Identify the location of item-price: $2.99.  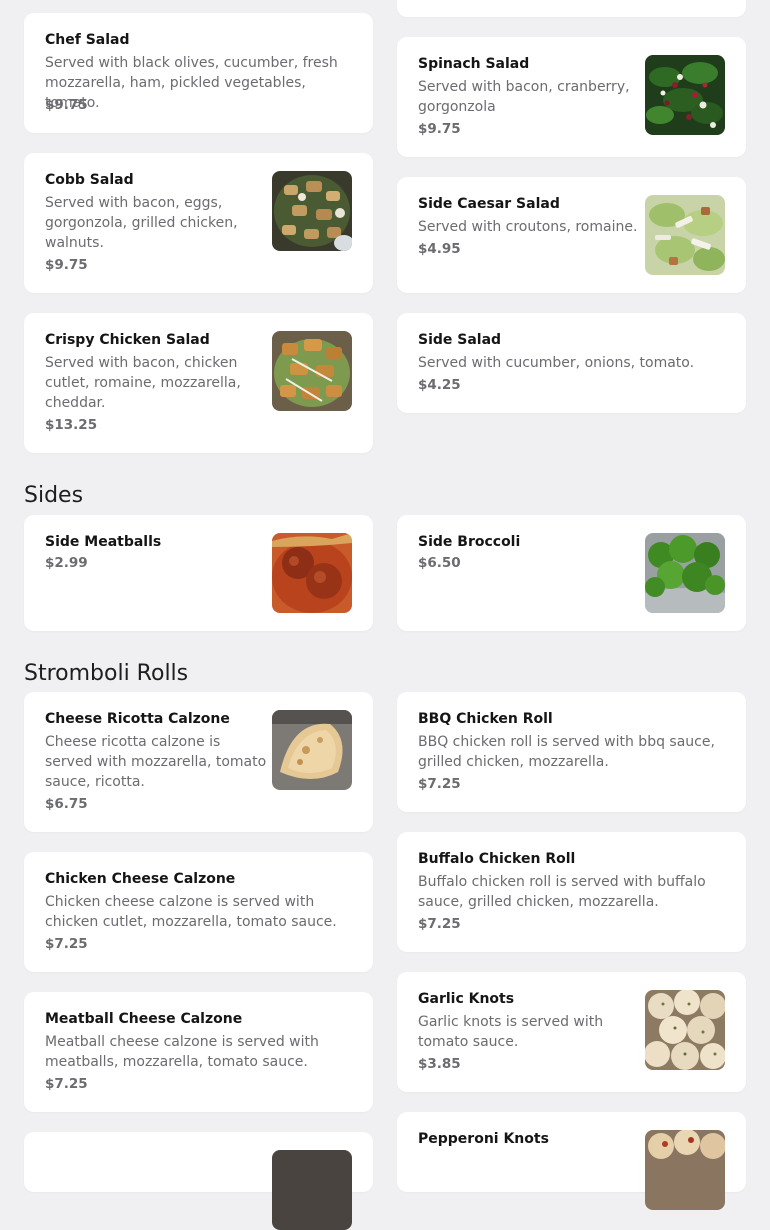
(66, 563).